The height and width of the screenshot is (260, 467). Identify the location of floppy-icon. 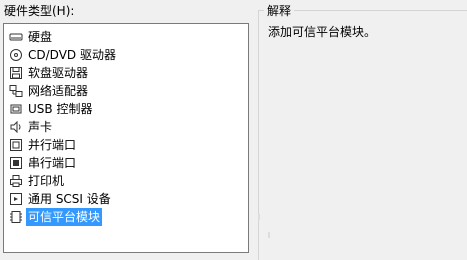
(16, 73).